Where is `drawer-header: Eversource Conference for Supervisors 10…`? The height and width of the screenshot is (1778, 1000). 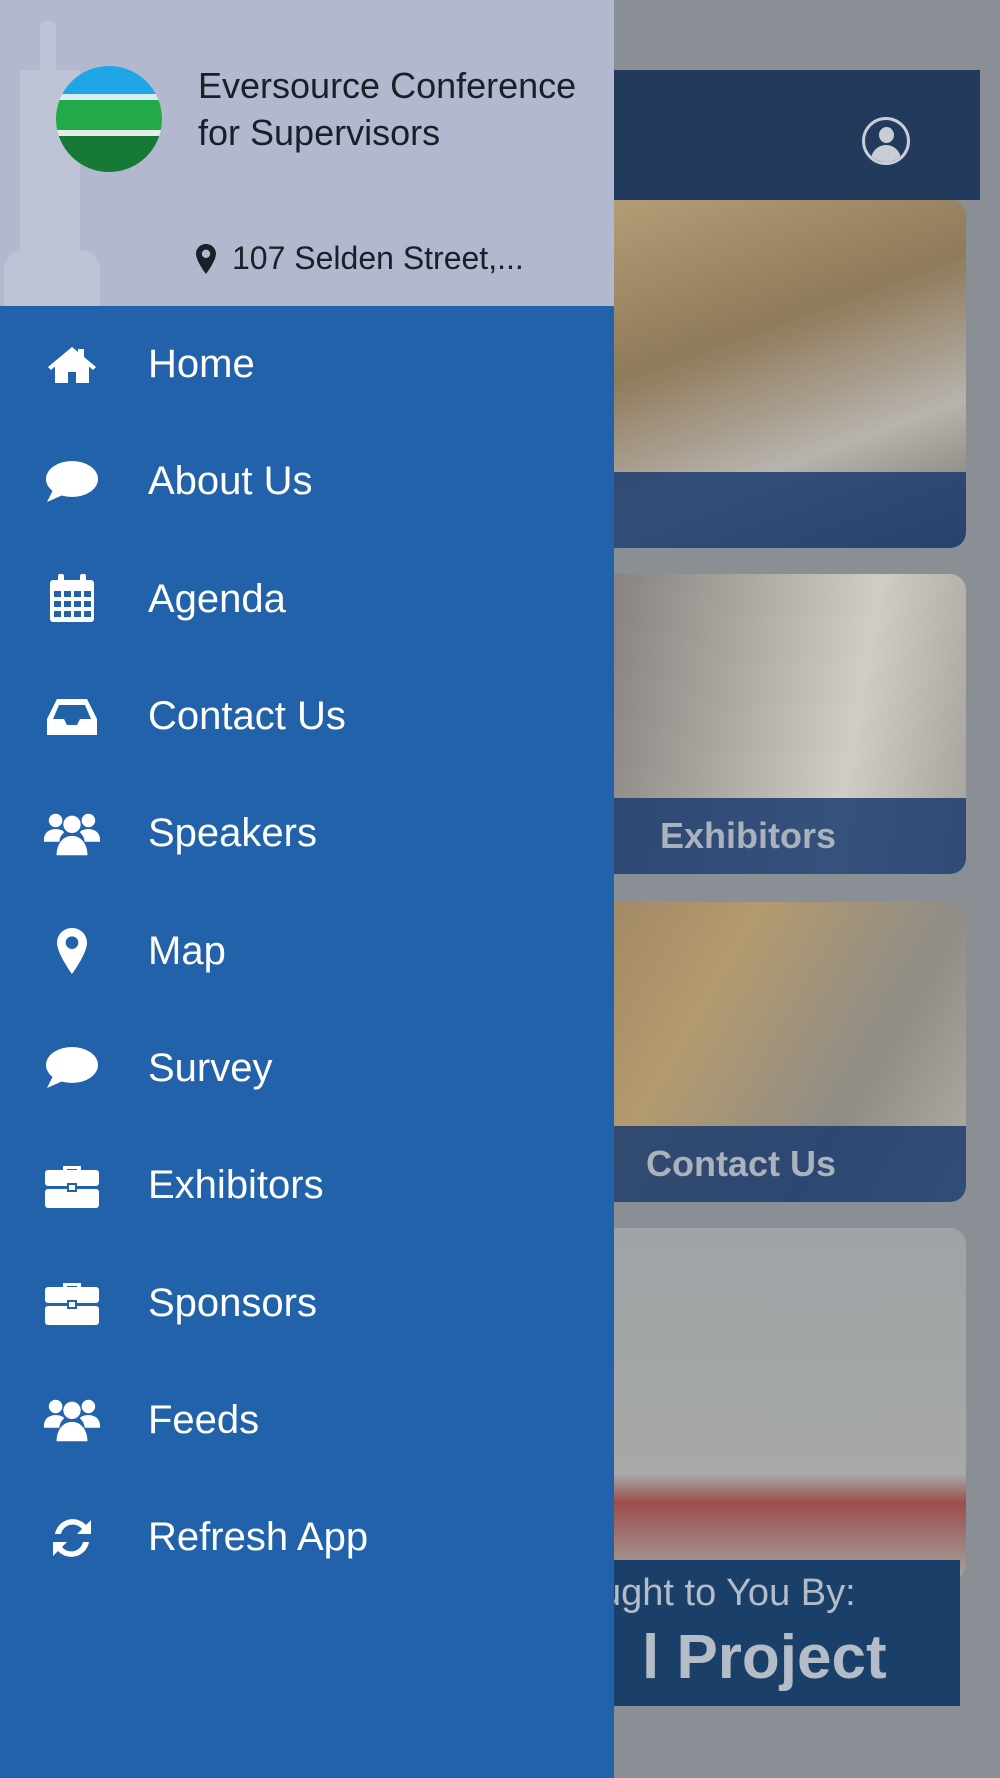
drawer-header: Eversource Conference for Supervisors 10… is located at coordinates (307, 153).